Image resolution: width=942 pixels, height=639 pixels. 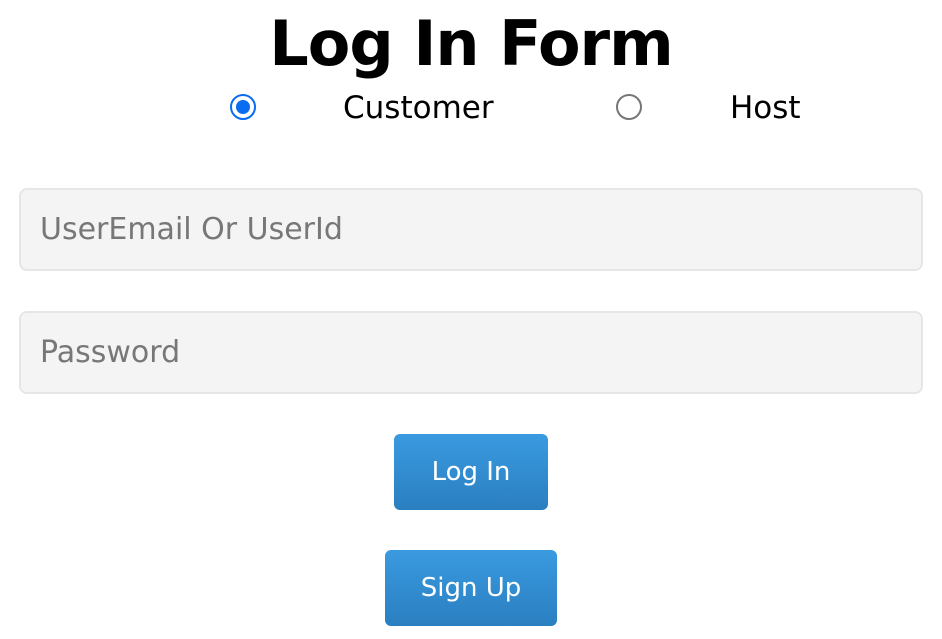 What do you see at coordinates (243, 107) in the screenshot?
I see `customer-radio` at bounding box center [243, 107].